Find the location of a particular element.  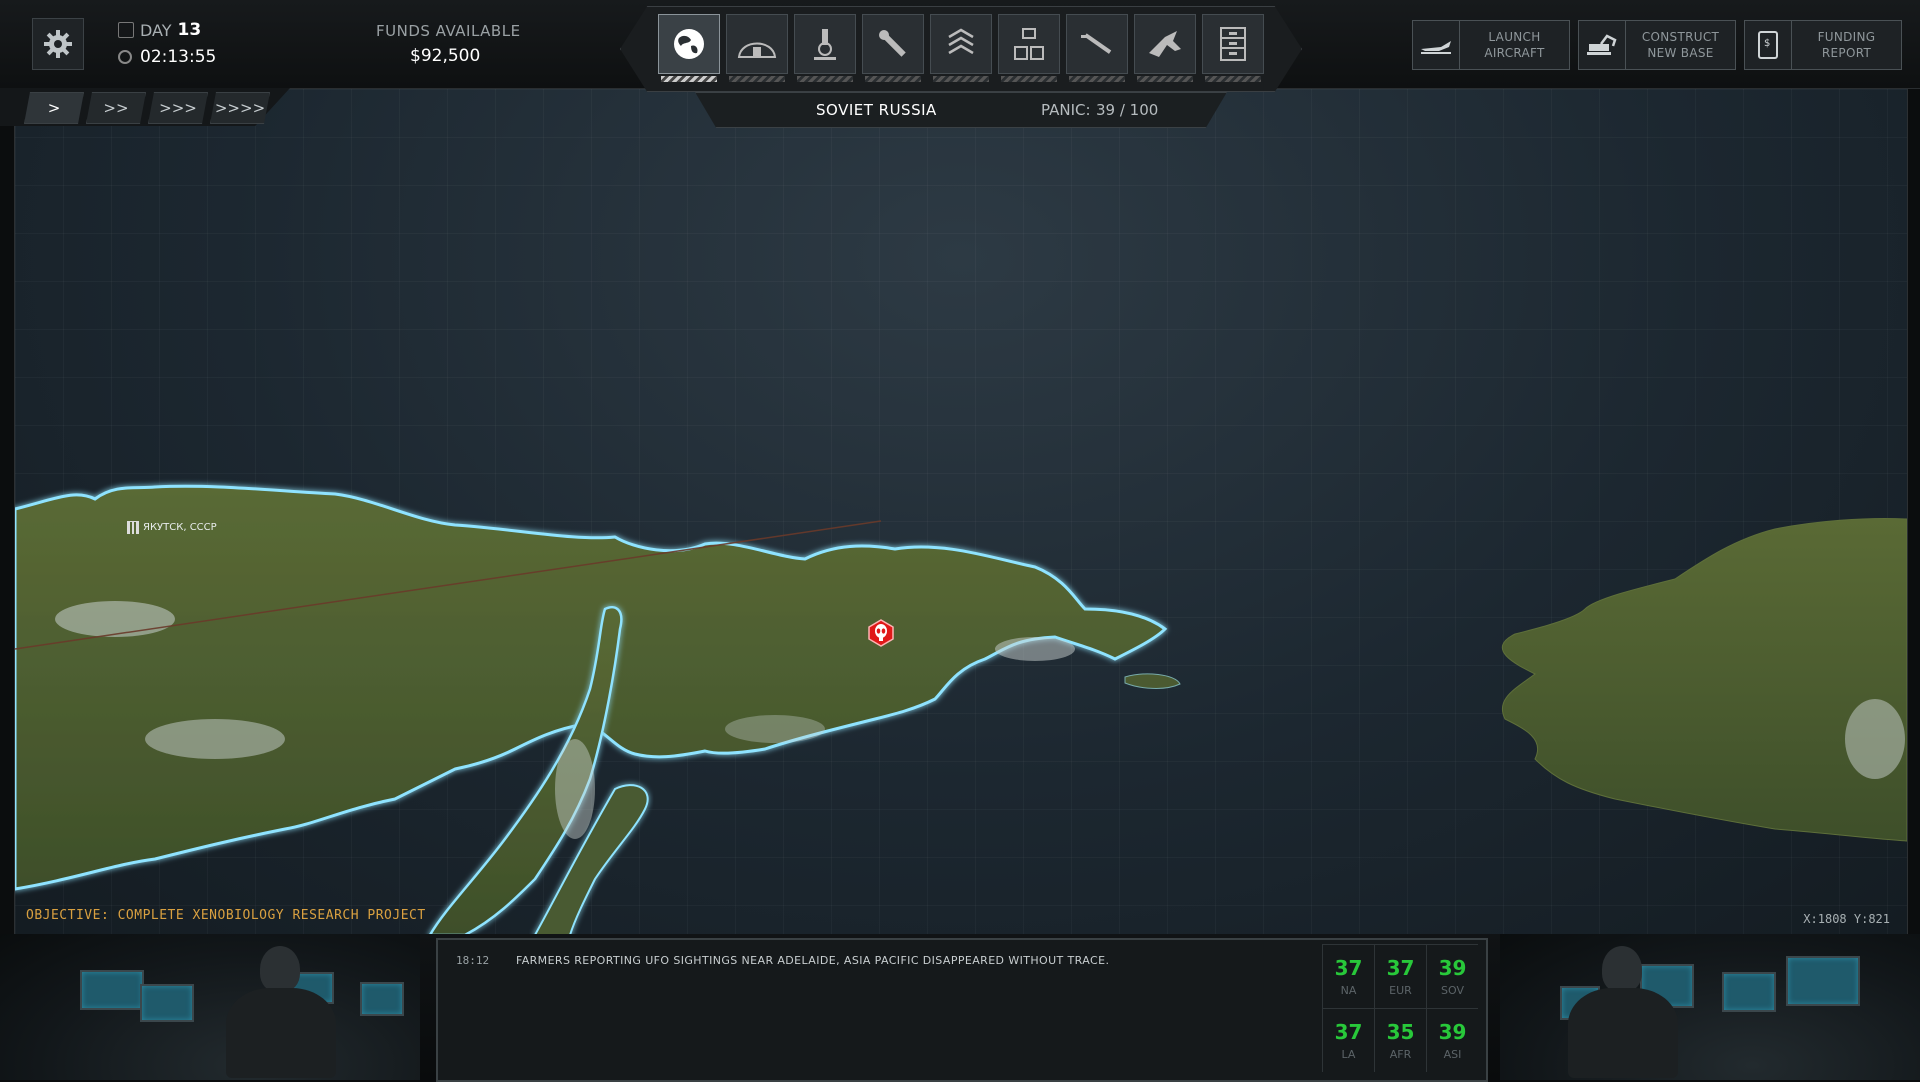

clock-icon is located at coordinates (125, 57).